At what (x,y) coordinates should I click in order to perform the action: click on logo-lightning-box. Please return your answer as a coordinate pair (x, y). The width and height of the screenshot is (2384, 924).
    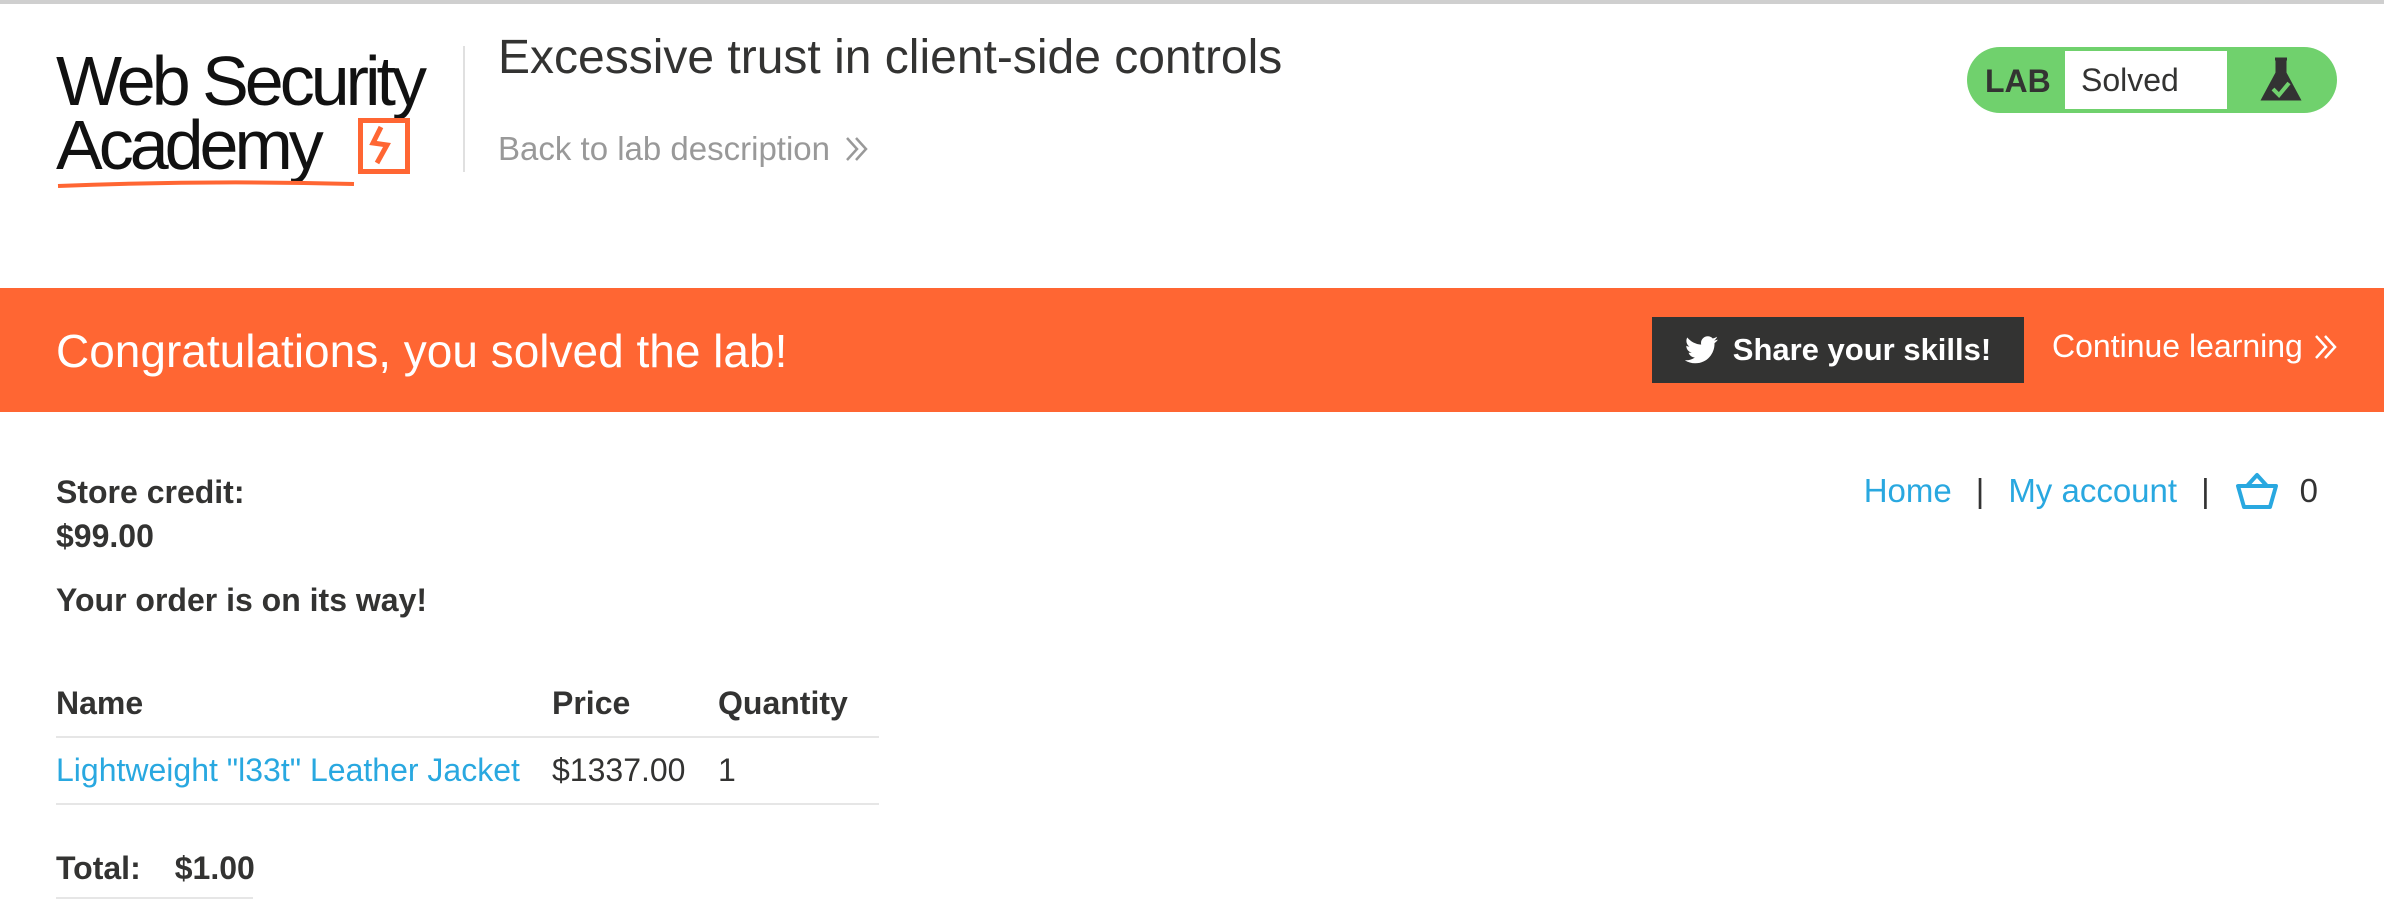
    Looking at the image, I should click on (384, 146).